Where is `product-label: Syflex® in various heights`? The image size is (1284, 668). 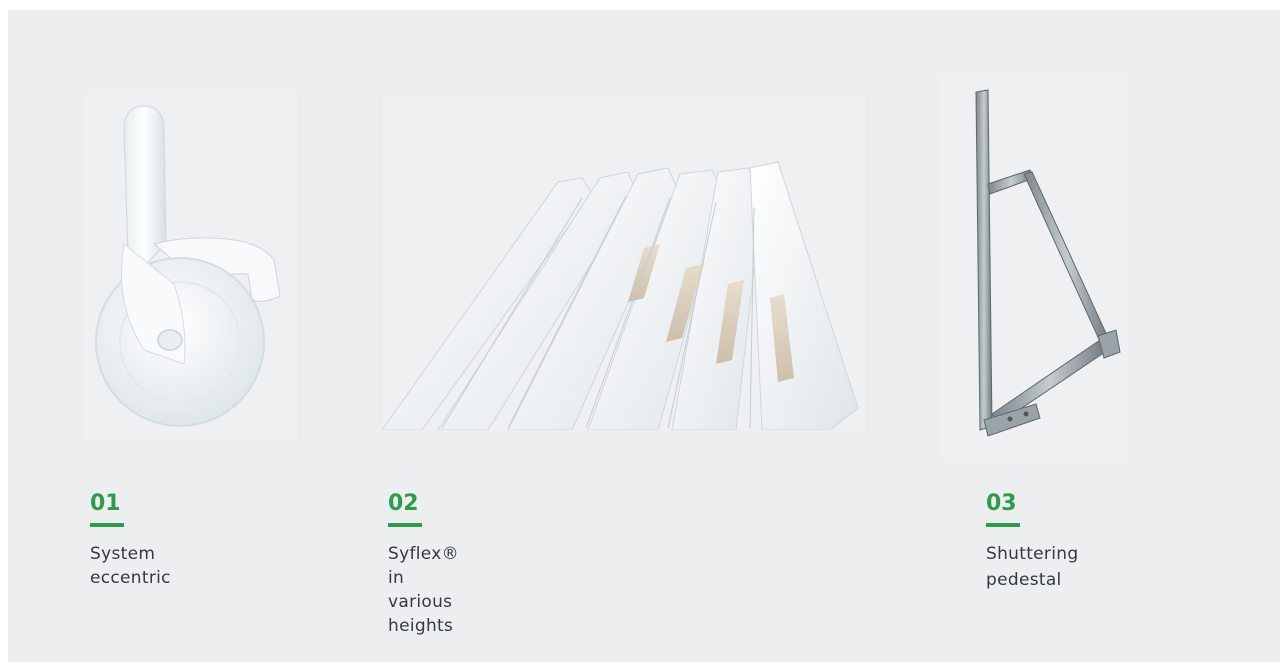
product-label: Syflex® in various heights is located at coordinates (423, 590).